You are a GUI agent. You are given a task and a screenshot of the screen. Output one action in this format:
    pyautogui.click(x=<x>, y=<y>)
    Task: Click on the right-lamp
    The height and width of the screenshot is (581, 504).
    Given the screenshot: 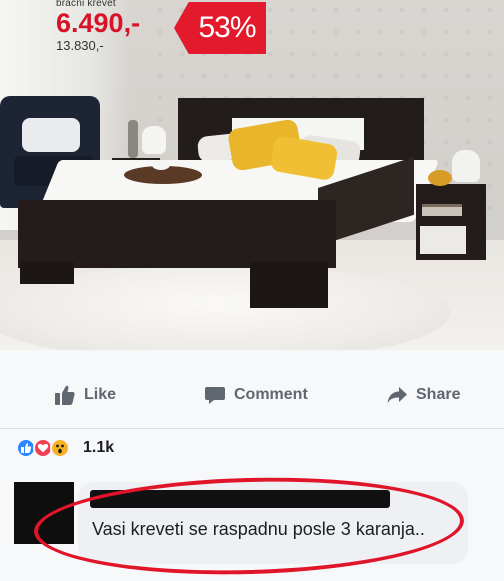 What is the action you would take?
    pyautogui.click(x=466, y=166)
    